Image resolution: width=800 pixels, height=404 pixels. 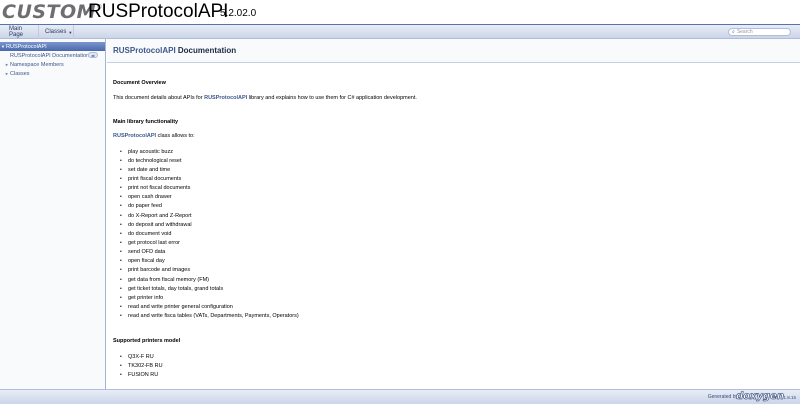 I want to click on sync-icon: ⇄, so click(x=93, y=55).